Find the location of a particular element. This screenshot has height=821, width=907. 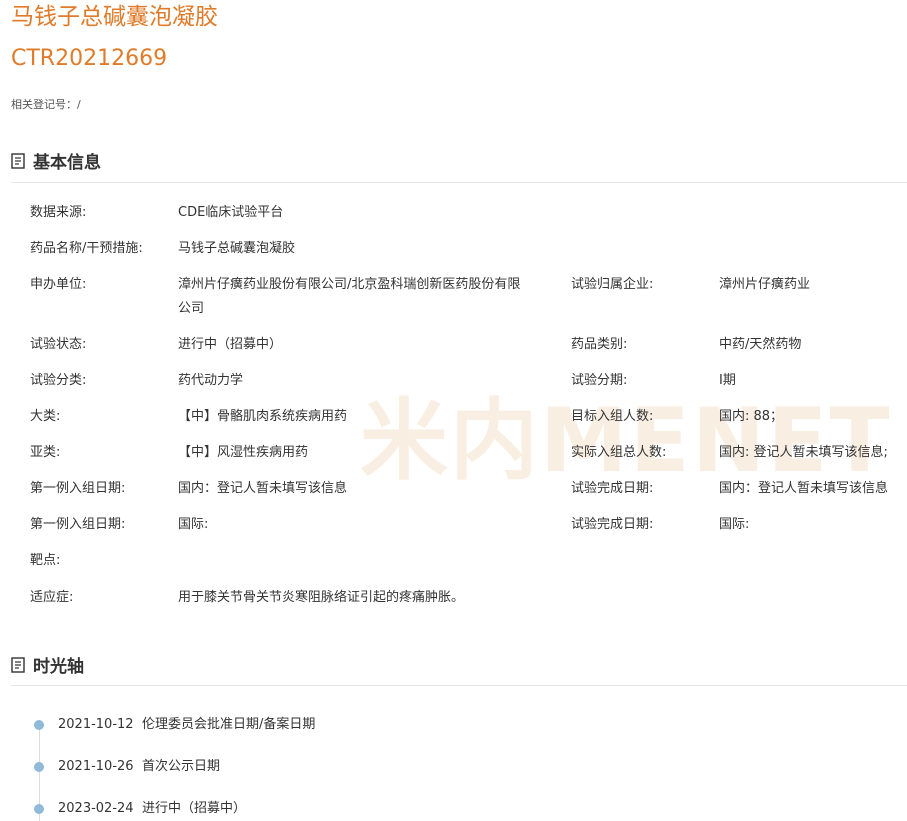

value-completion-domestic: 国内：登记人暂未填写该信息 is located at coordinates (804, 488).